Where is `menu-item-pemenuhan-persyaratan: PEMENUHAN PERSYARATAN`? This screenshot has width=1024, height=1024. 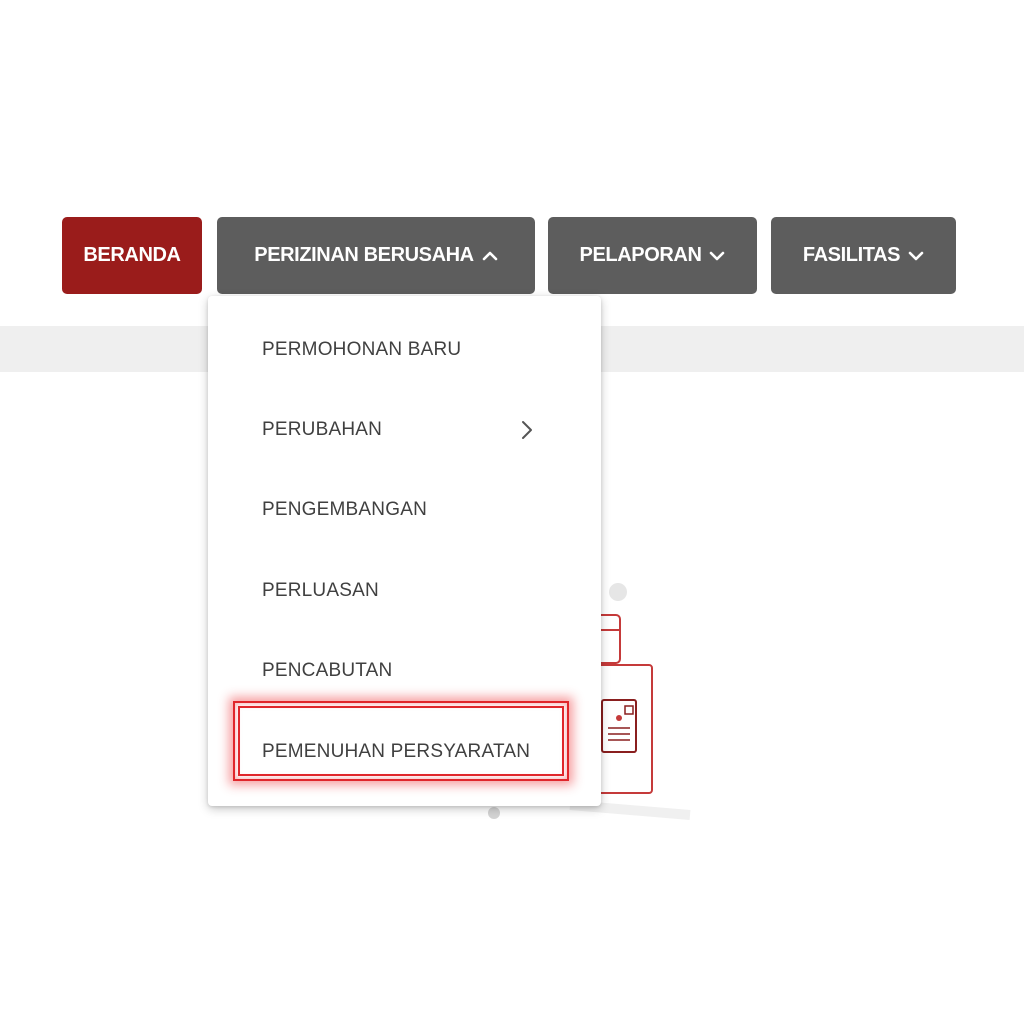 menu-item-pemenuhan-persyaratan: PEMENUHAN PERSYARATAN is located at coordinates (404, 752).